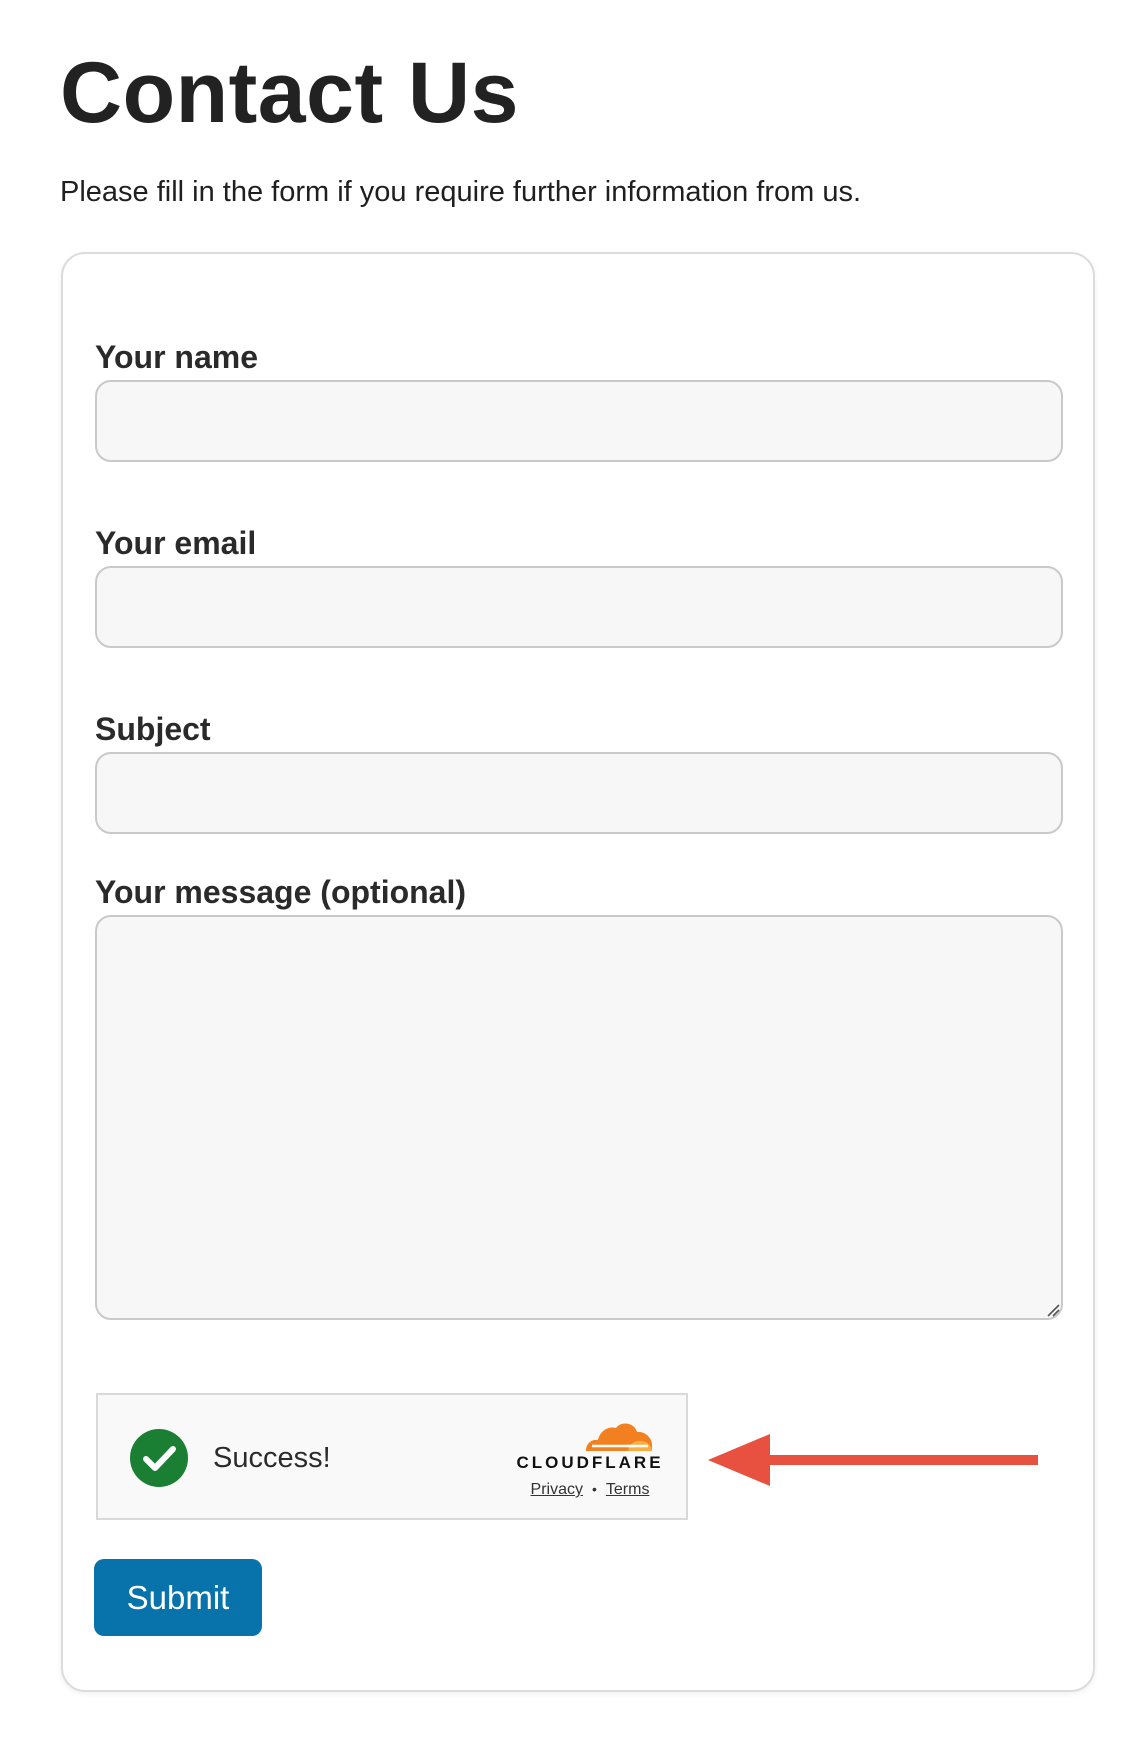  I want to click on page-title: Contact Us, so click(289, 93).